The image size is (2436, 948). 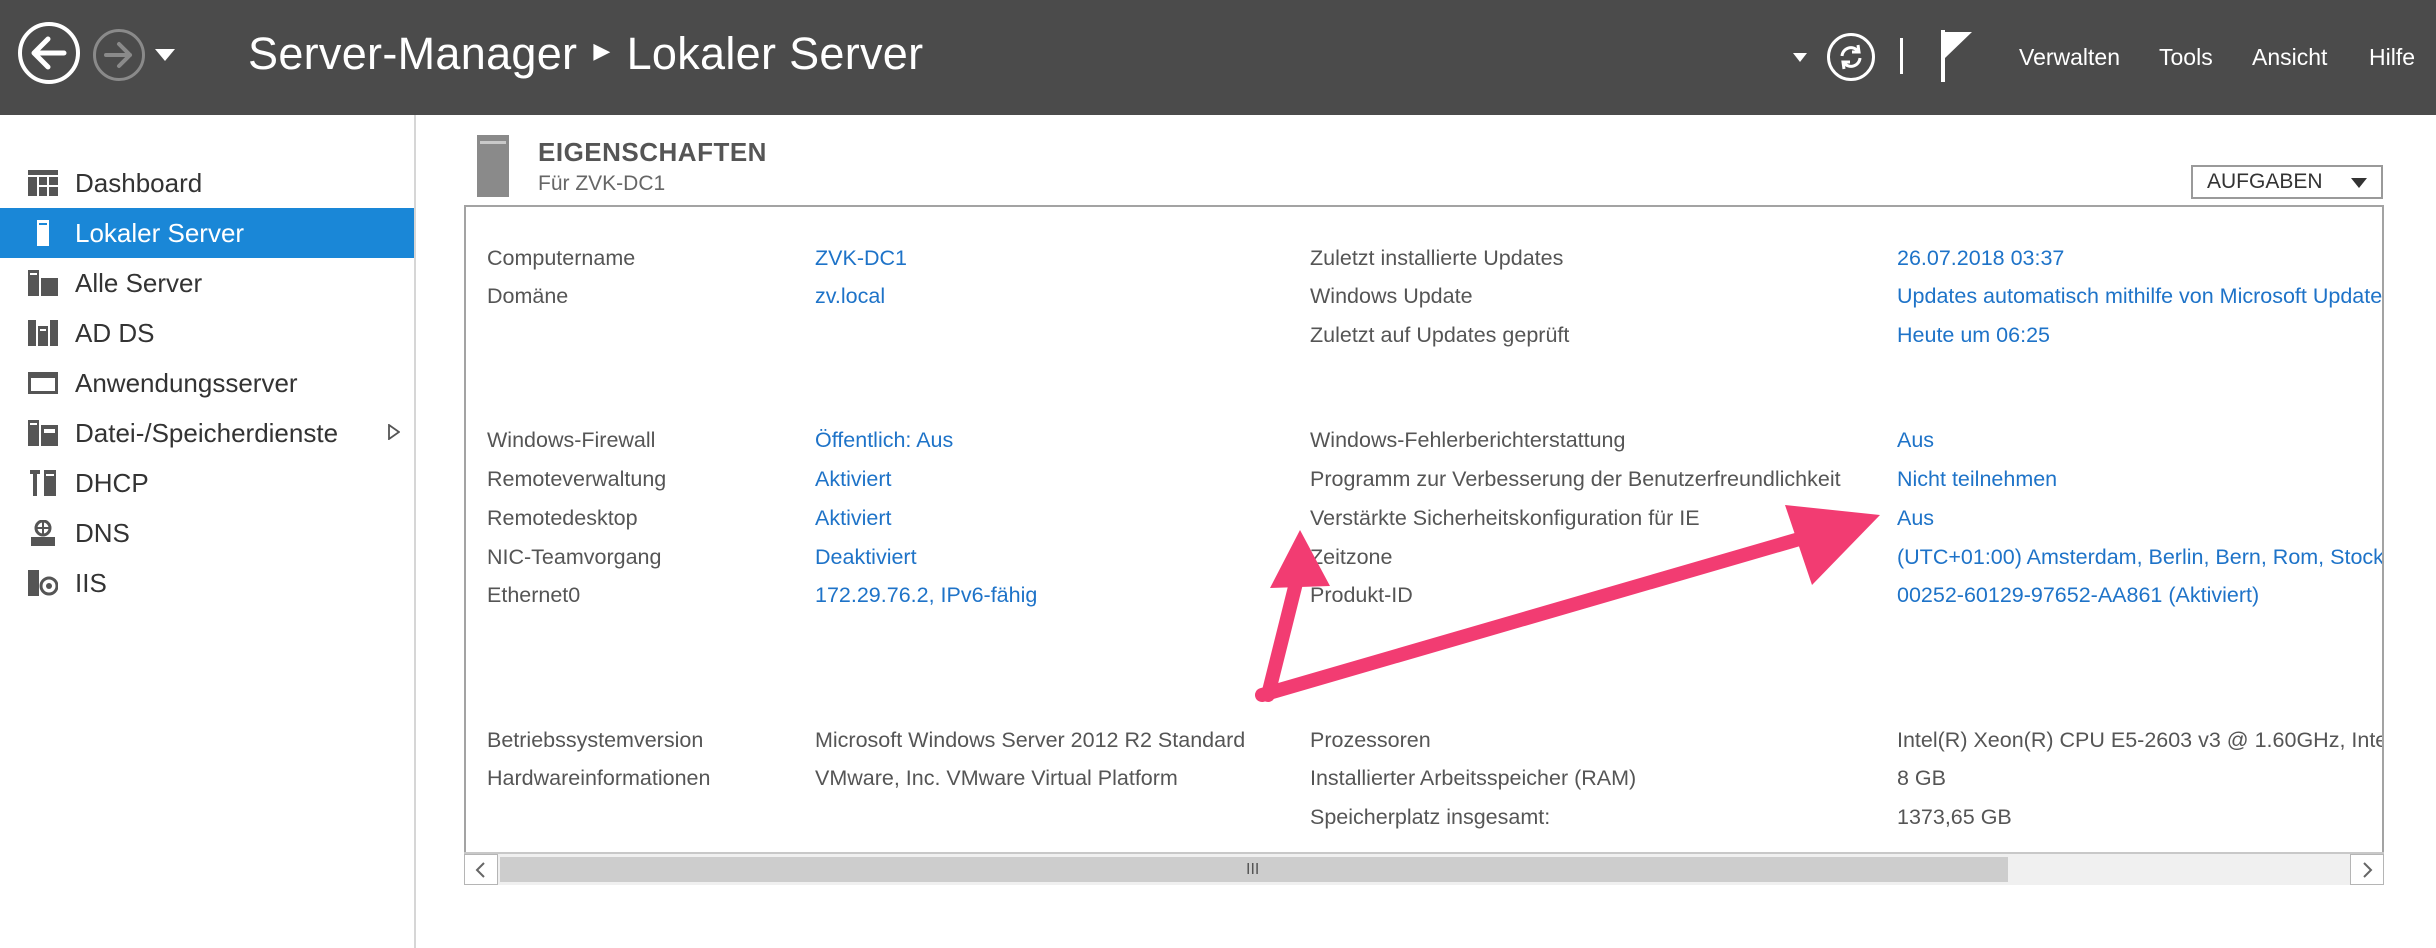 What do you see at coordinates (207, 283) in the screenshot?
I see `sidebar-item-all-servers: Alle Server` at bounding box center [207, 283].